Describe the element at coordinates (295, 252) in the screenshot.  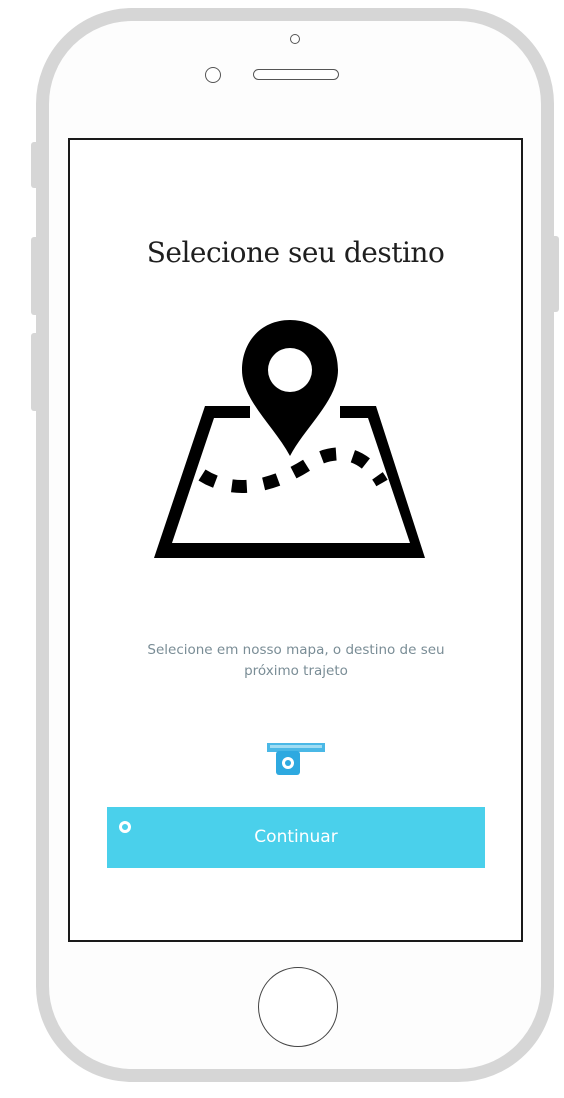
I see `page-title: Selecione seu destino` at that location.